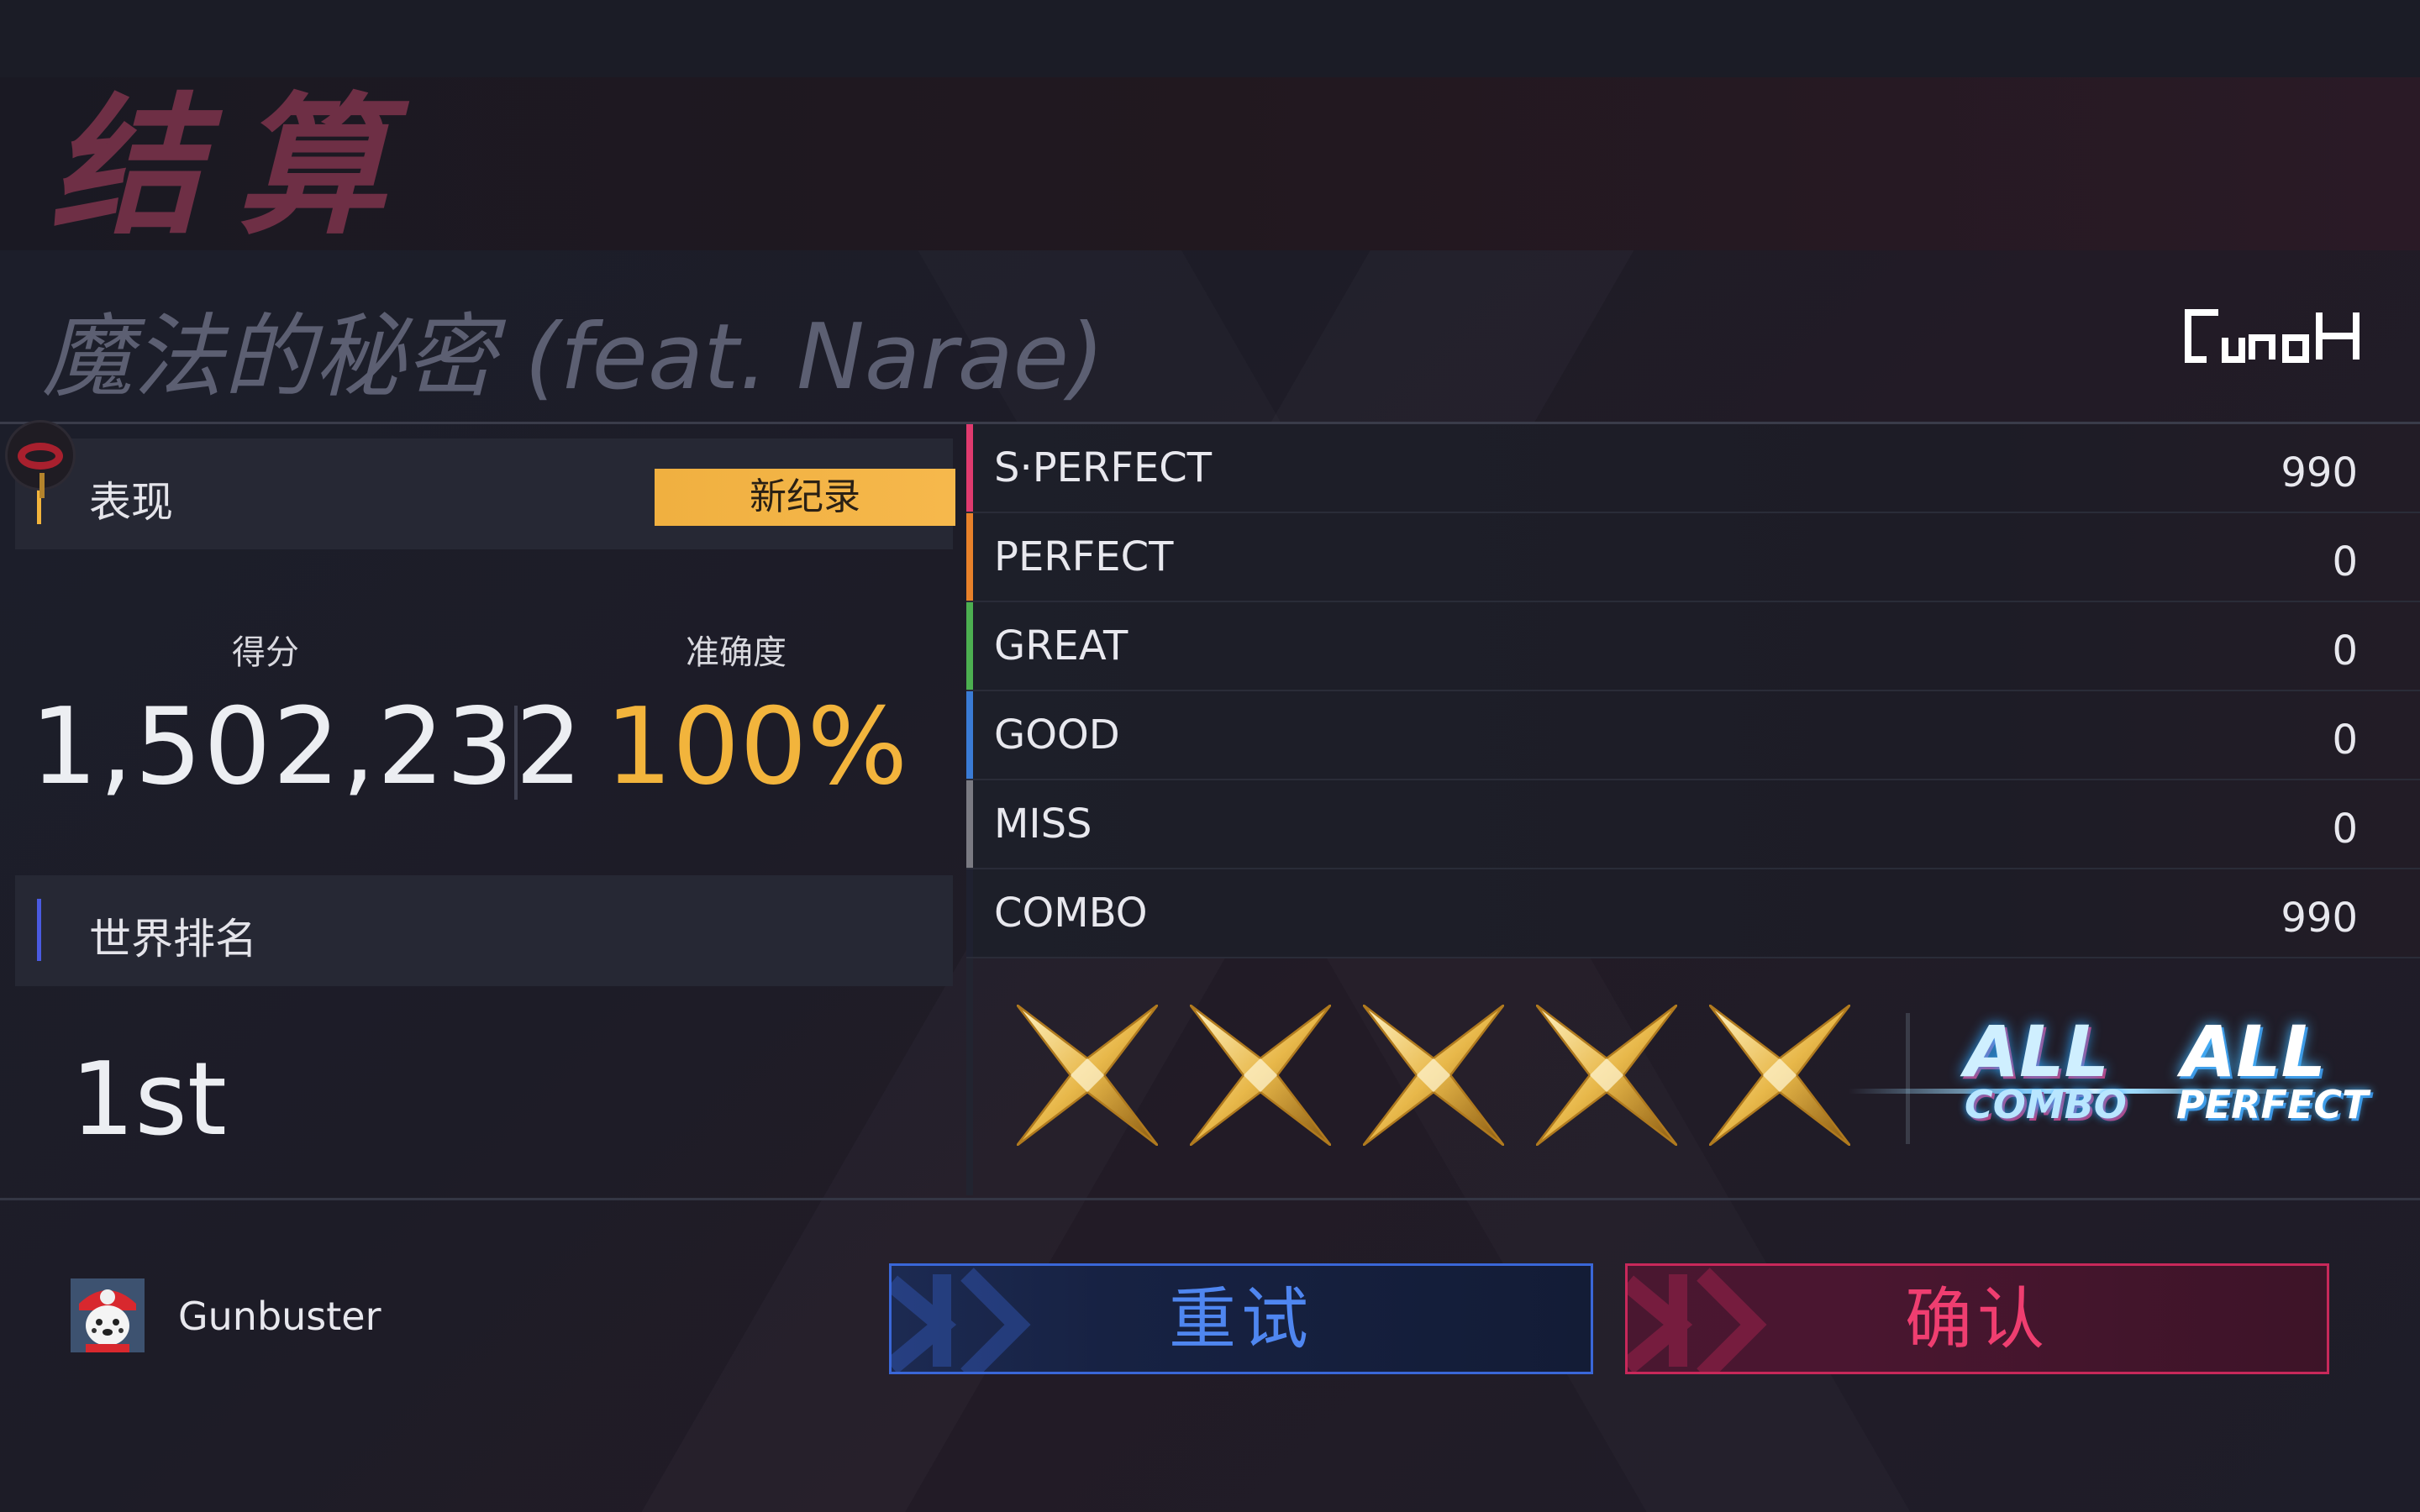 The height and width of the screenshot is (1512, 2420). I want to click on accuracy-label: 准确度, so click(736, 652).